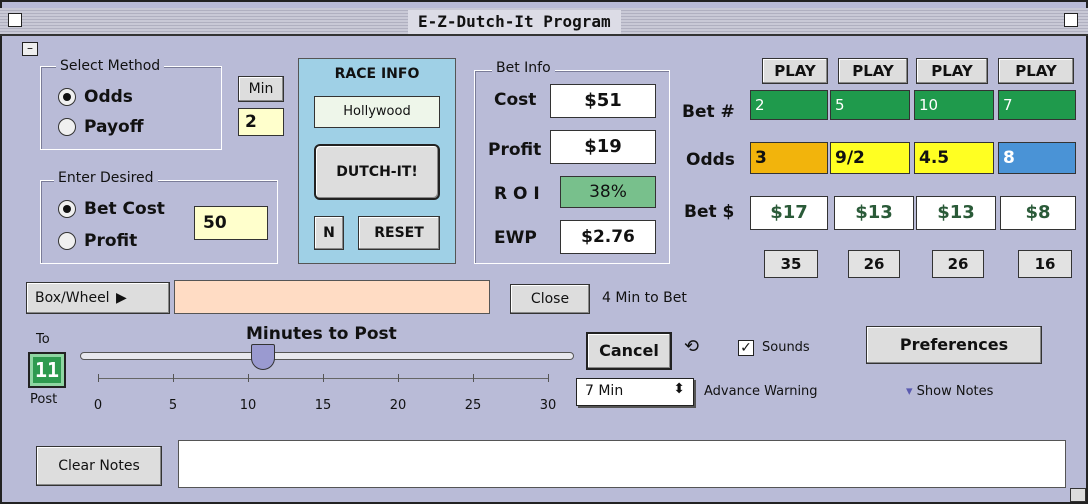 This screenshot has height=504, width=1088. What do you see at coordinates (515, 150) in the screenshot?
I see `profit-label: Profit` at bounding box center [515, 150].